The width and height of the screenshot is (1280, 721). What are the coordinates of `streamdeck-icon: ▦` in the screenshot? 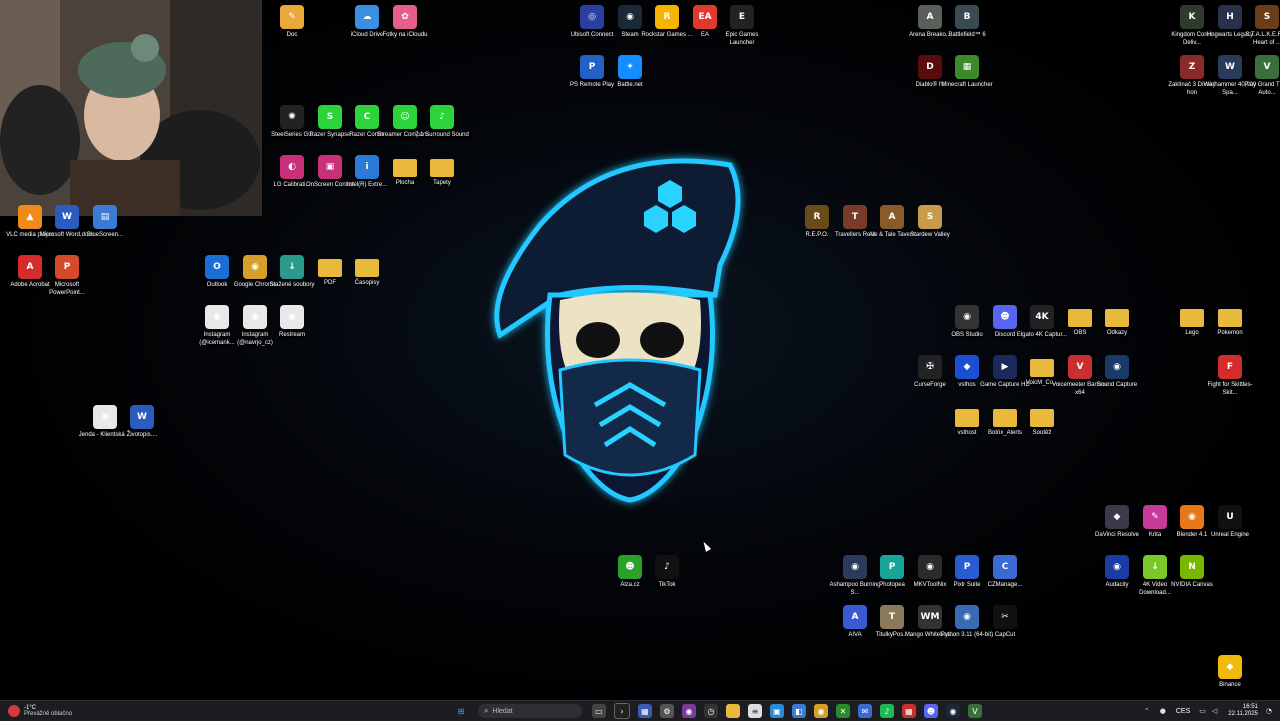 It's located at (908, 711).